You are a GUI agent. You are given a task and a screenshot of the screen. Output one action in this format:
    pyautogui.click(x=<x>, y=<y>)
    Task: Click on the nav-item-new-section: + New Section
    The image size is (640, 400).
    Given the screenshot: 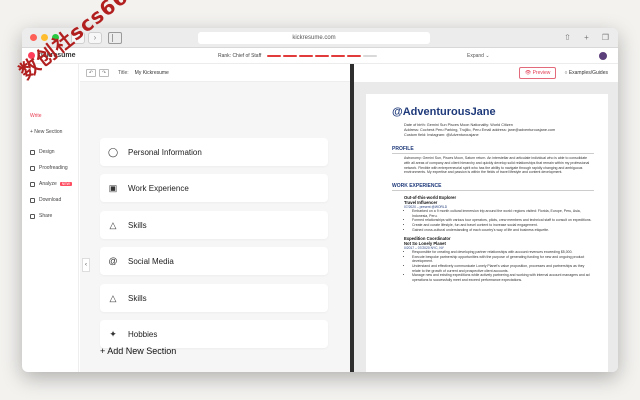 What is the action you would take?
    pyautogui.click(x=50, y=132)
    